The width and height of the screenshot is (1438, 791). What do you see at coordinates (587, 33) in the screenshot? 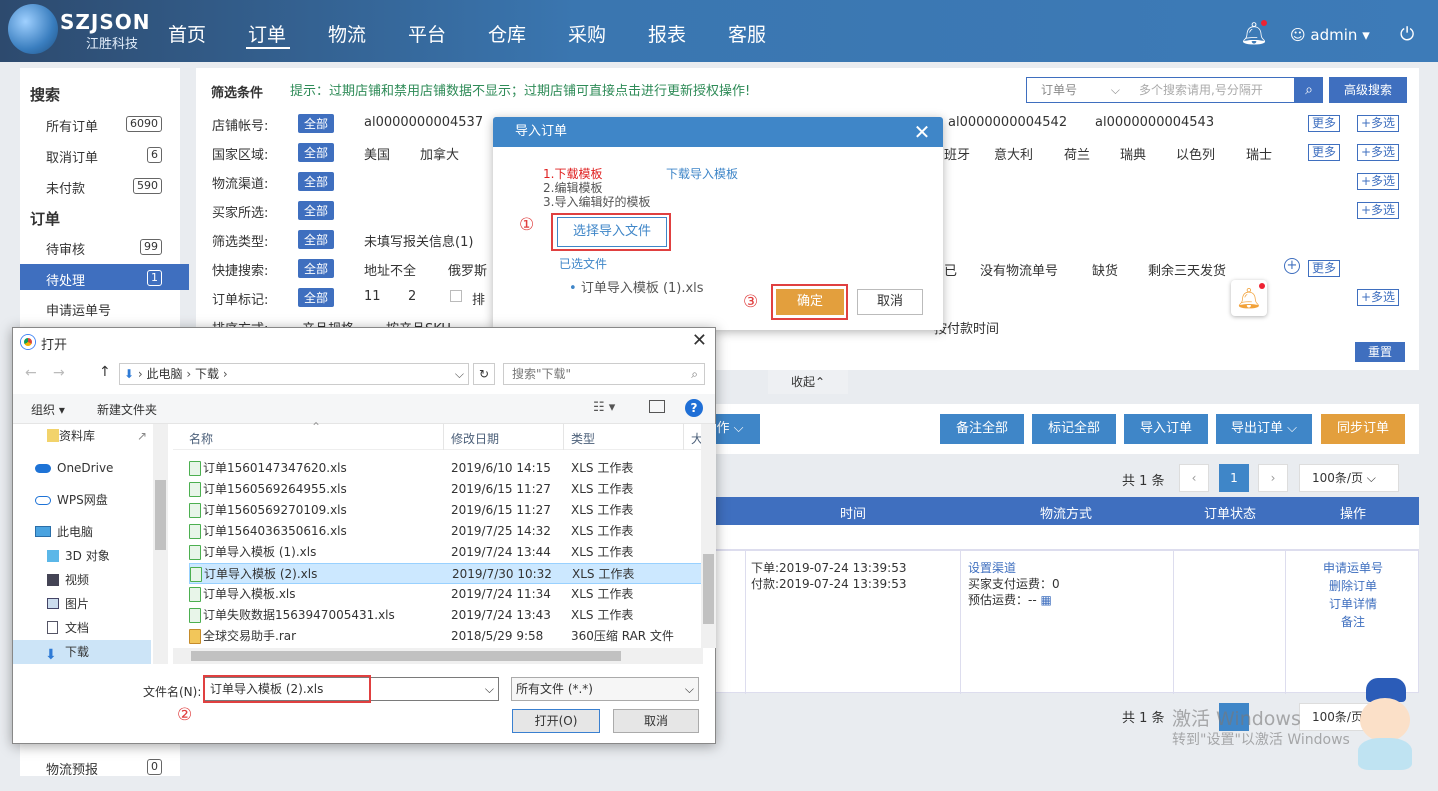
I see `nav-purchase: 采购` at bounding box center [587, 33].